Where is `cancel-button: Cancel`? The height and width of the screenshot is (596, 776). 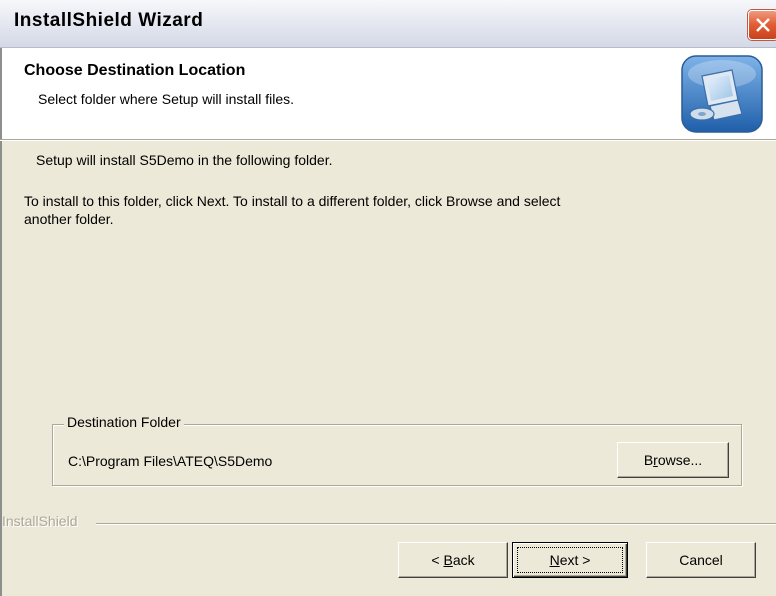 cancel-button: Cancel is located at coordinates (701, 560).